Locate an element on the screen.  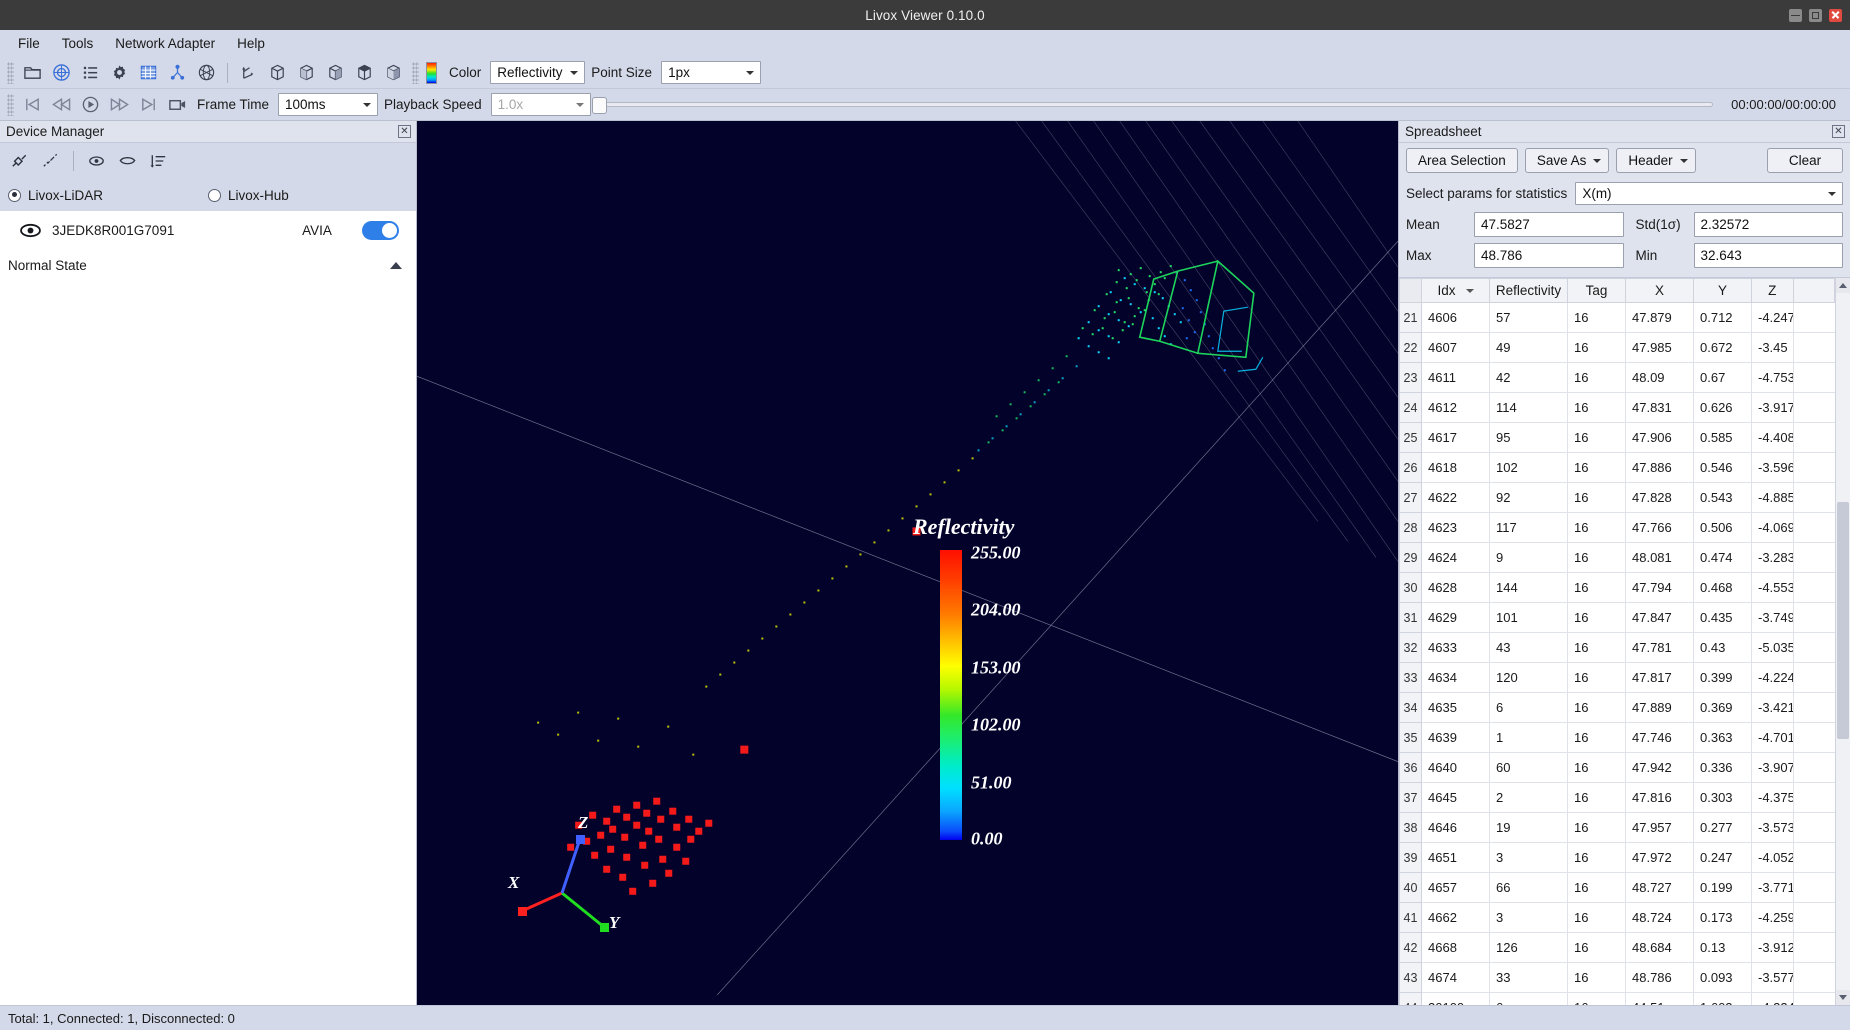
column-header-tag: Tag is located at coordinates (1596, 290).